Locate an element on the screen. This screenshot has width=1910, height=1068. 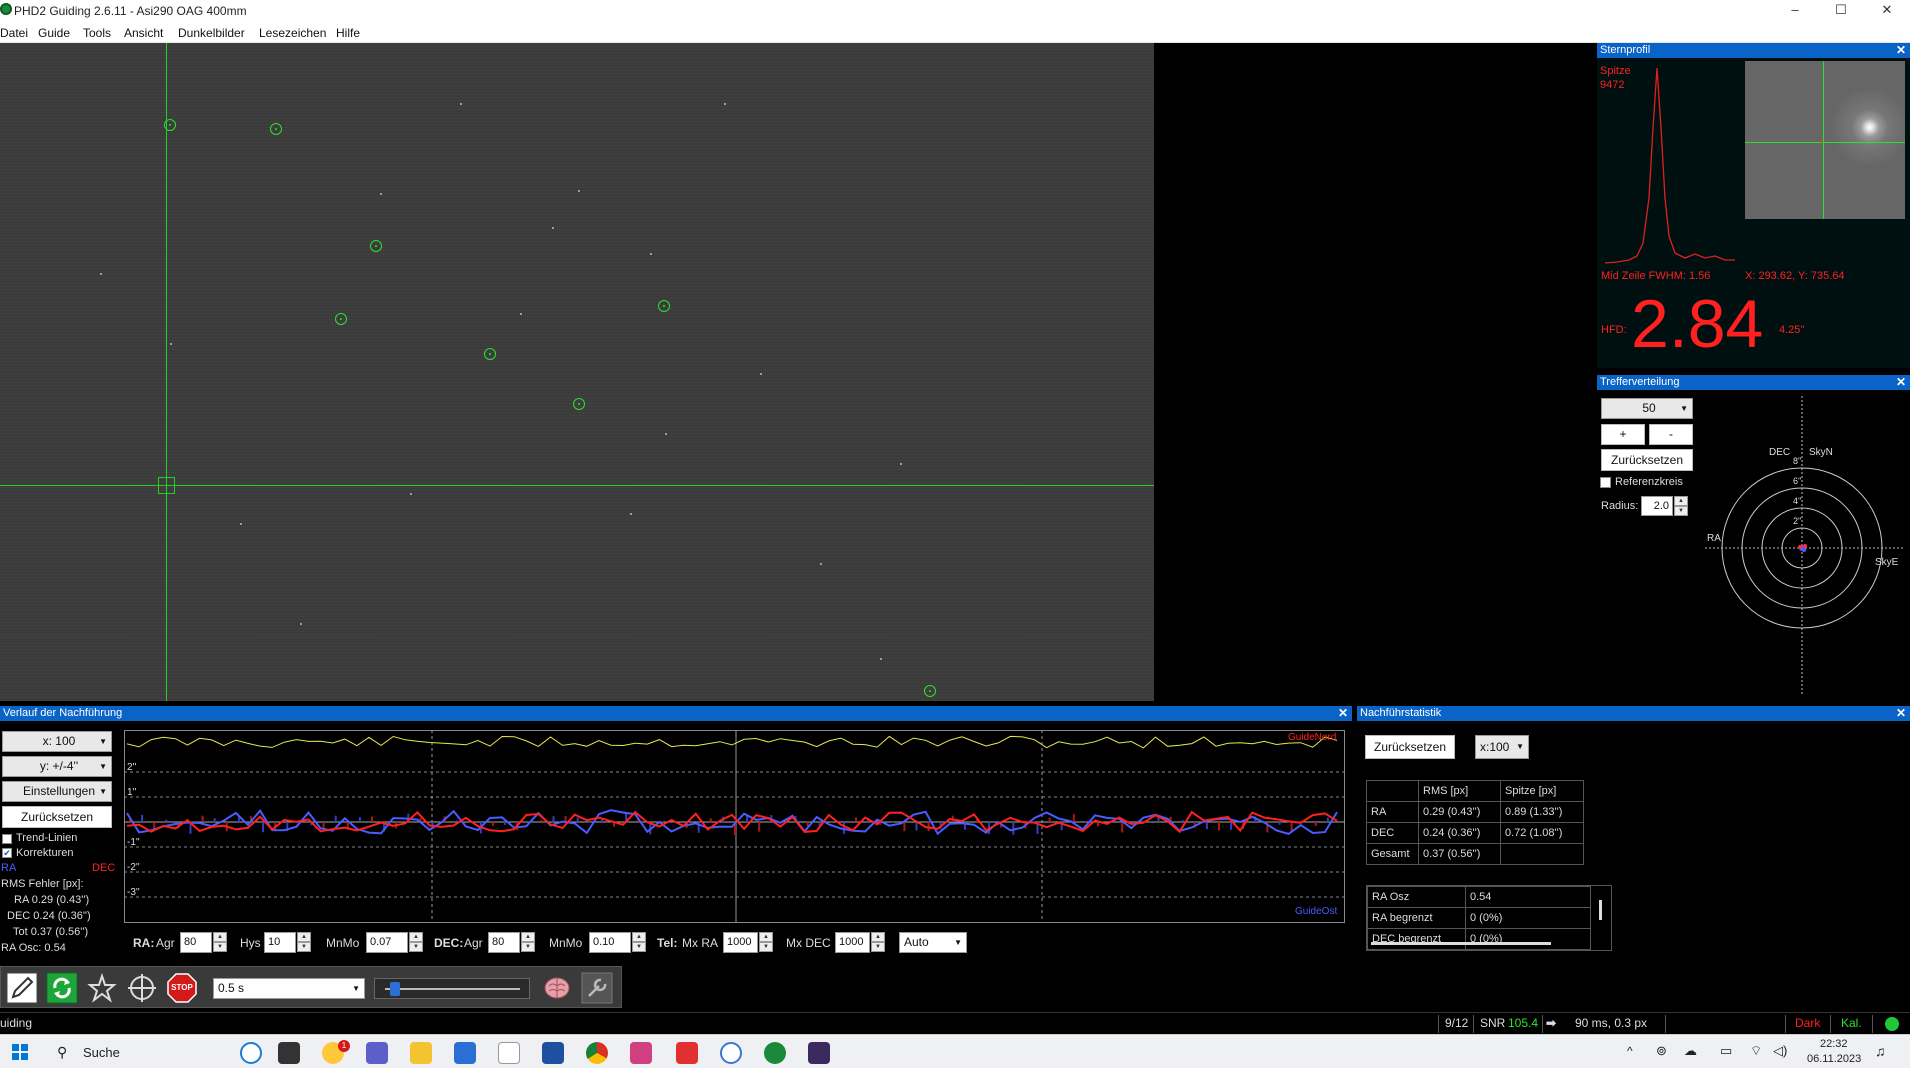
status-guide-pulse: 90 ms, 0.3 px is located at coordinates (1611, 1023).